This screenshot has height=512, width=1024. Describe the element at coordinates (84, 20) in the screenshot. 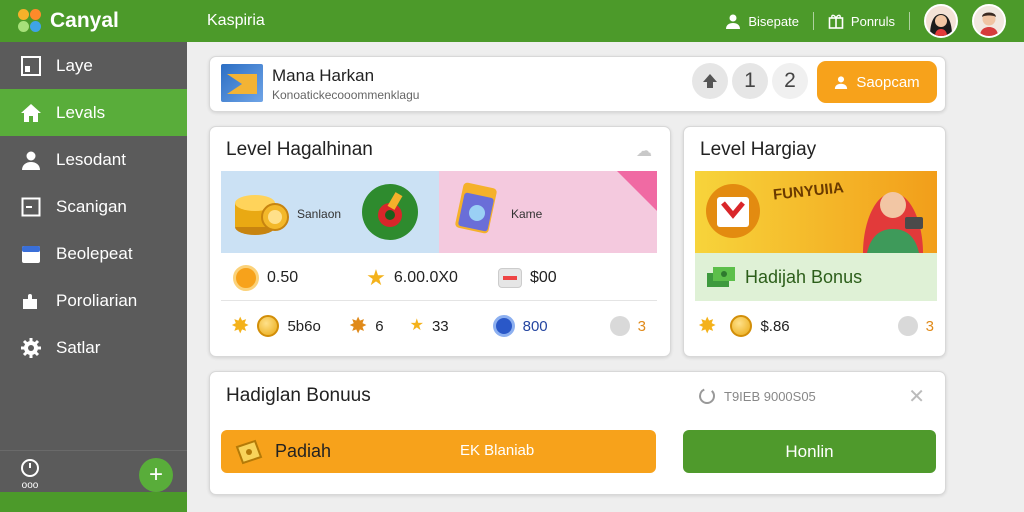

I see `brand-name: Canyal` at that location.